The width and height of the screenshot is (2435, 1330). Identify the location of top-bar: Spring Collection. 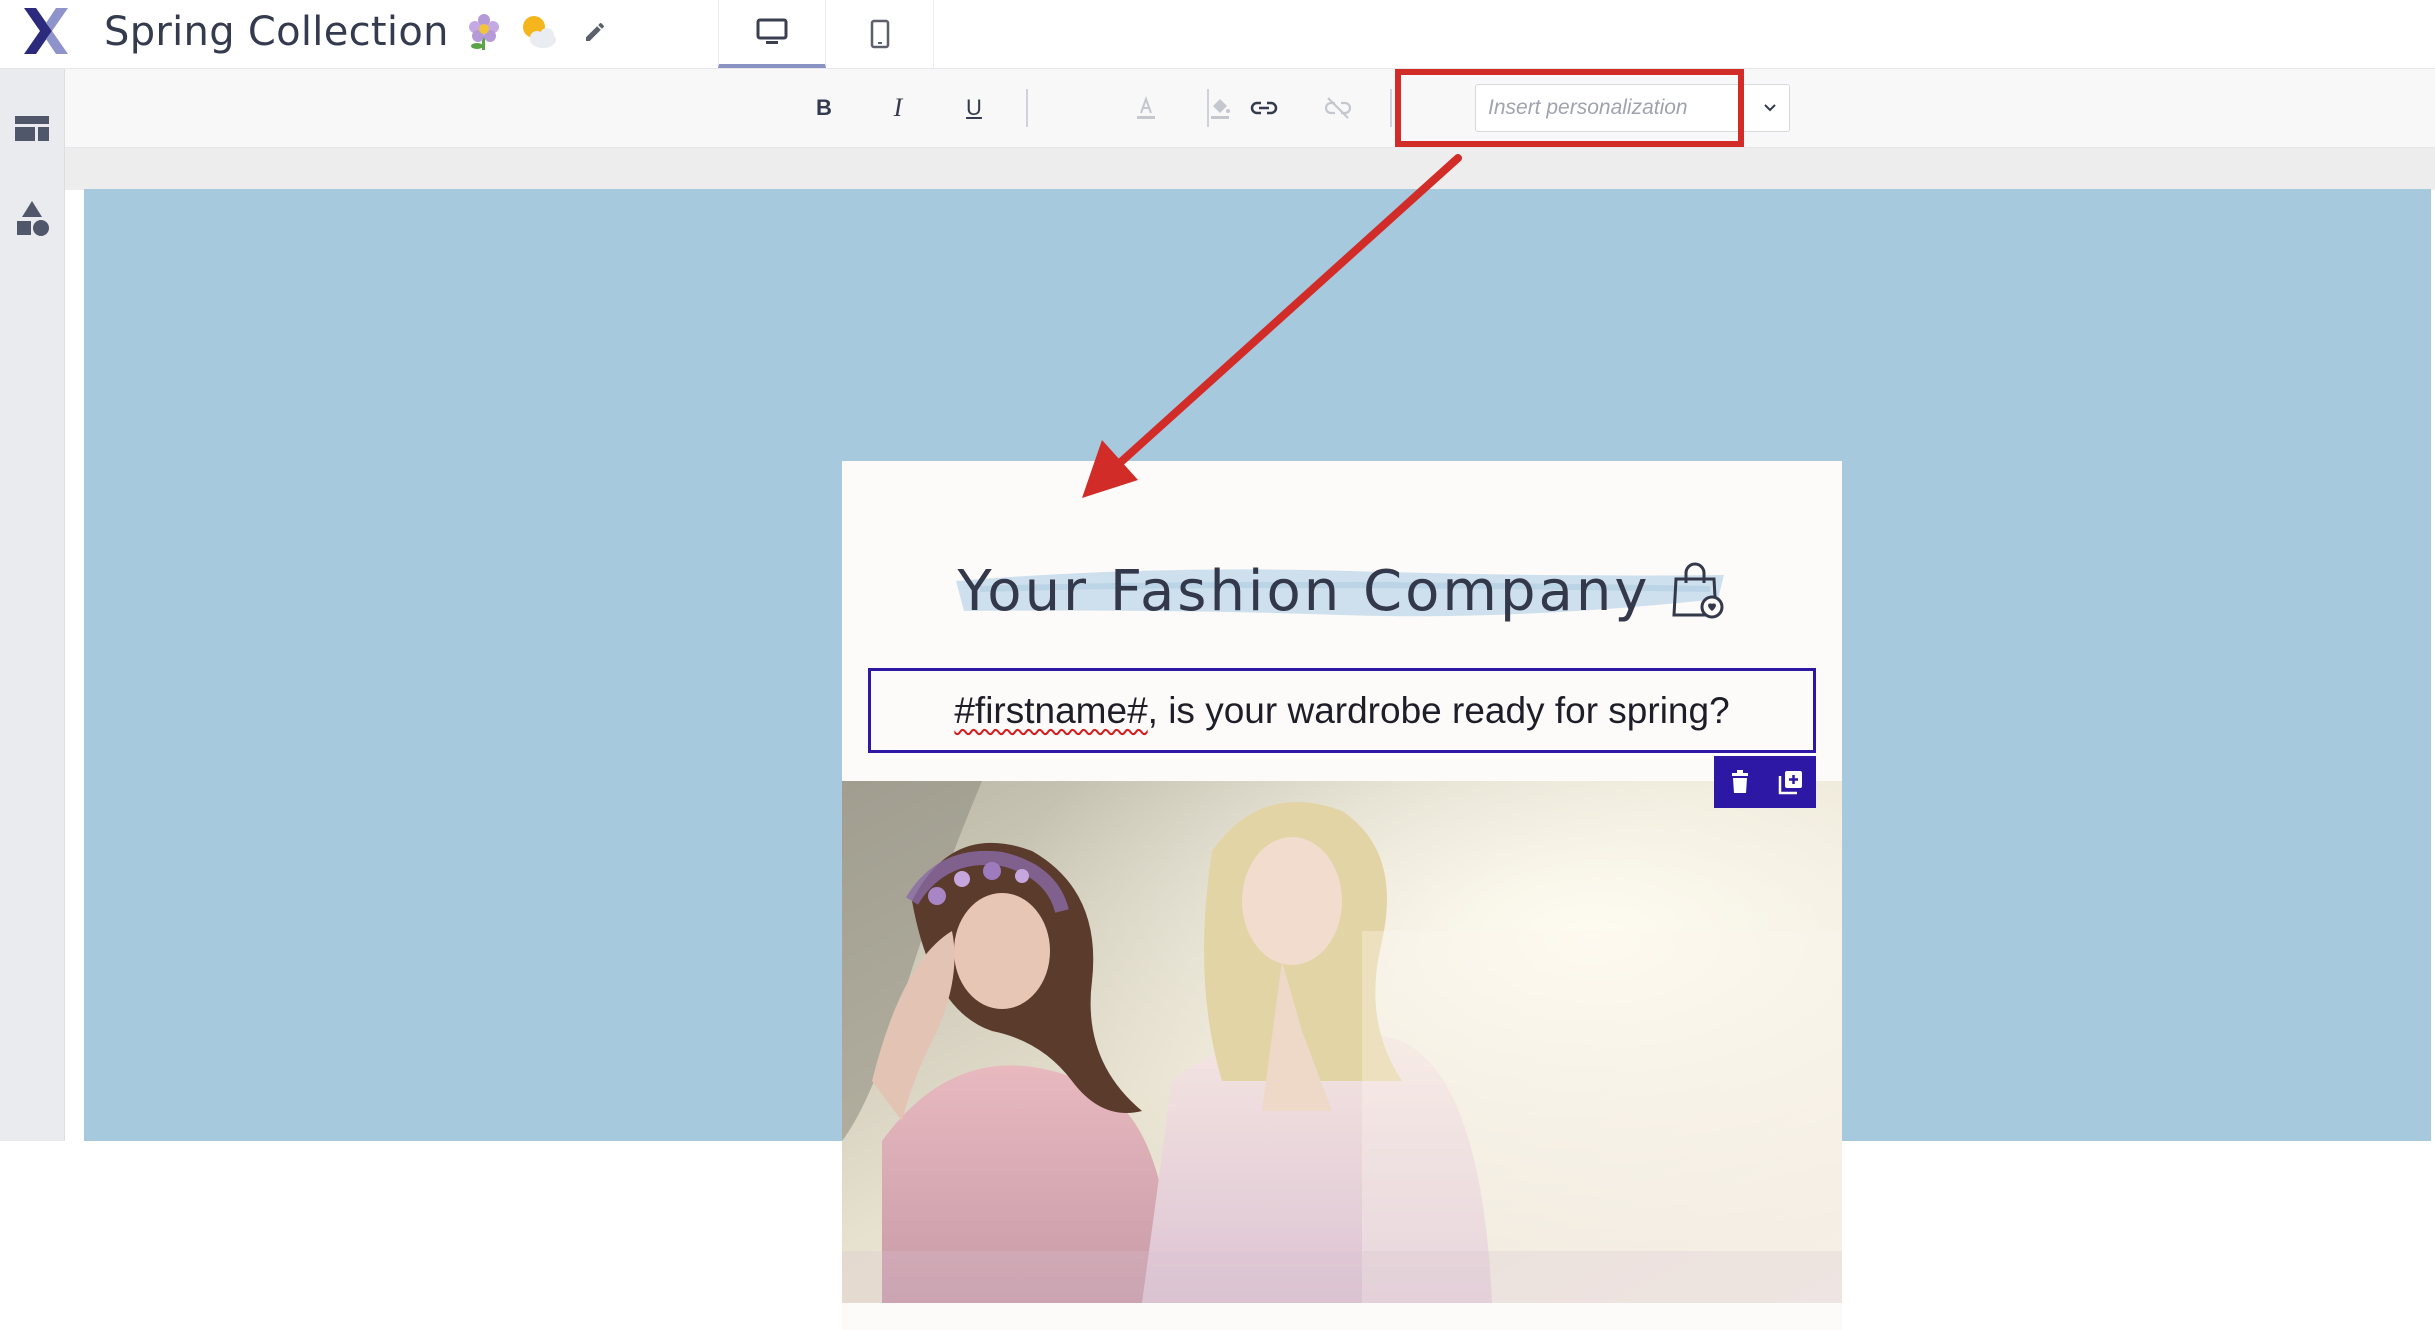
(1217, 34).